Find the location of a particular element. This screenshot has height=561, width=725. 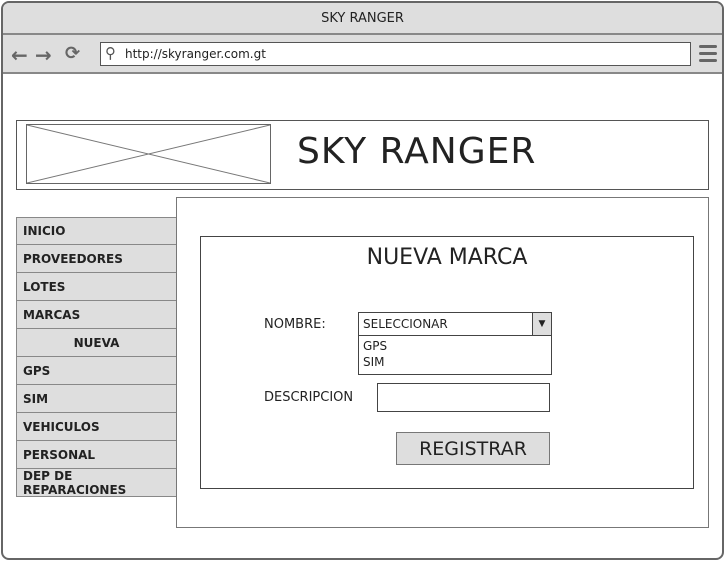

chevron-down-icon: ▼ is located at coordinates (541, 324).